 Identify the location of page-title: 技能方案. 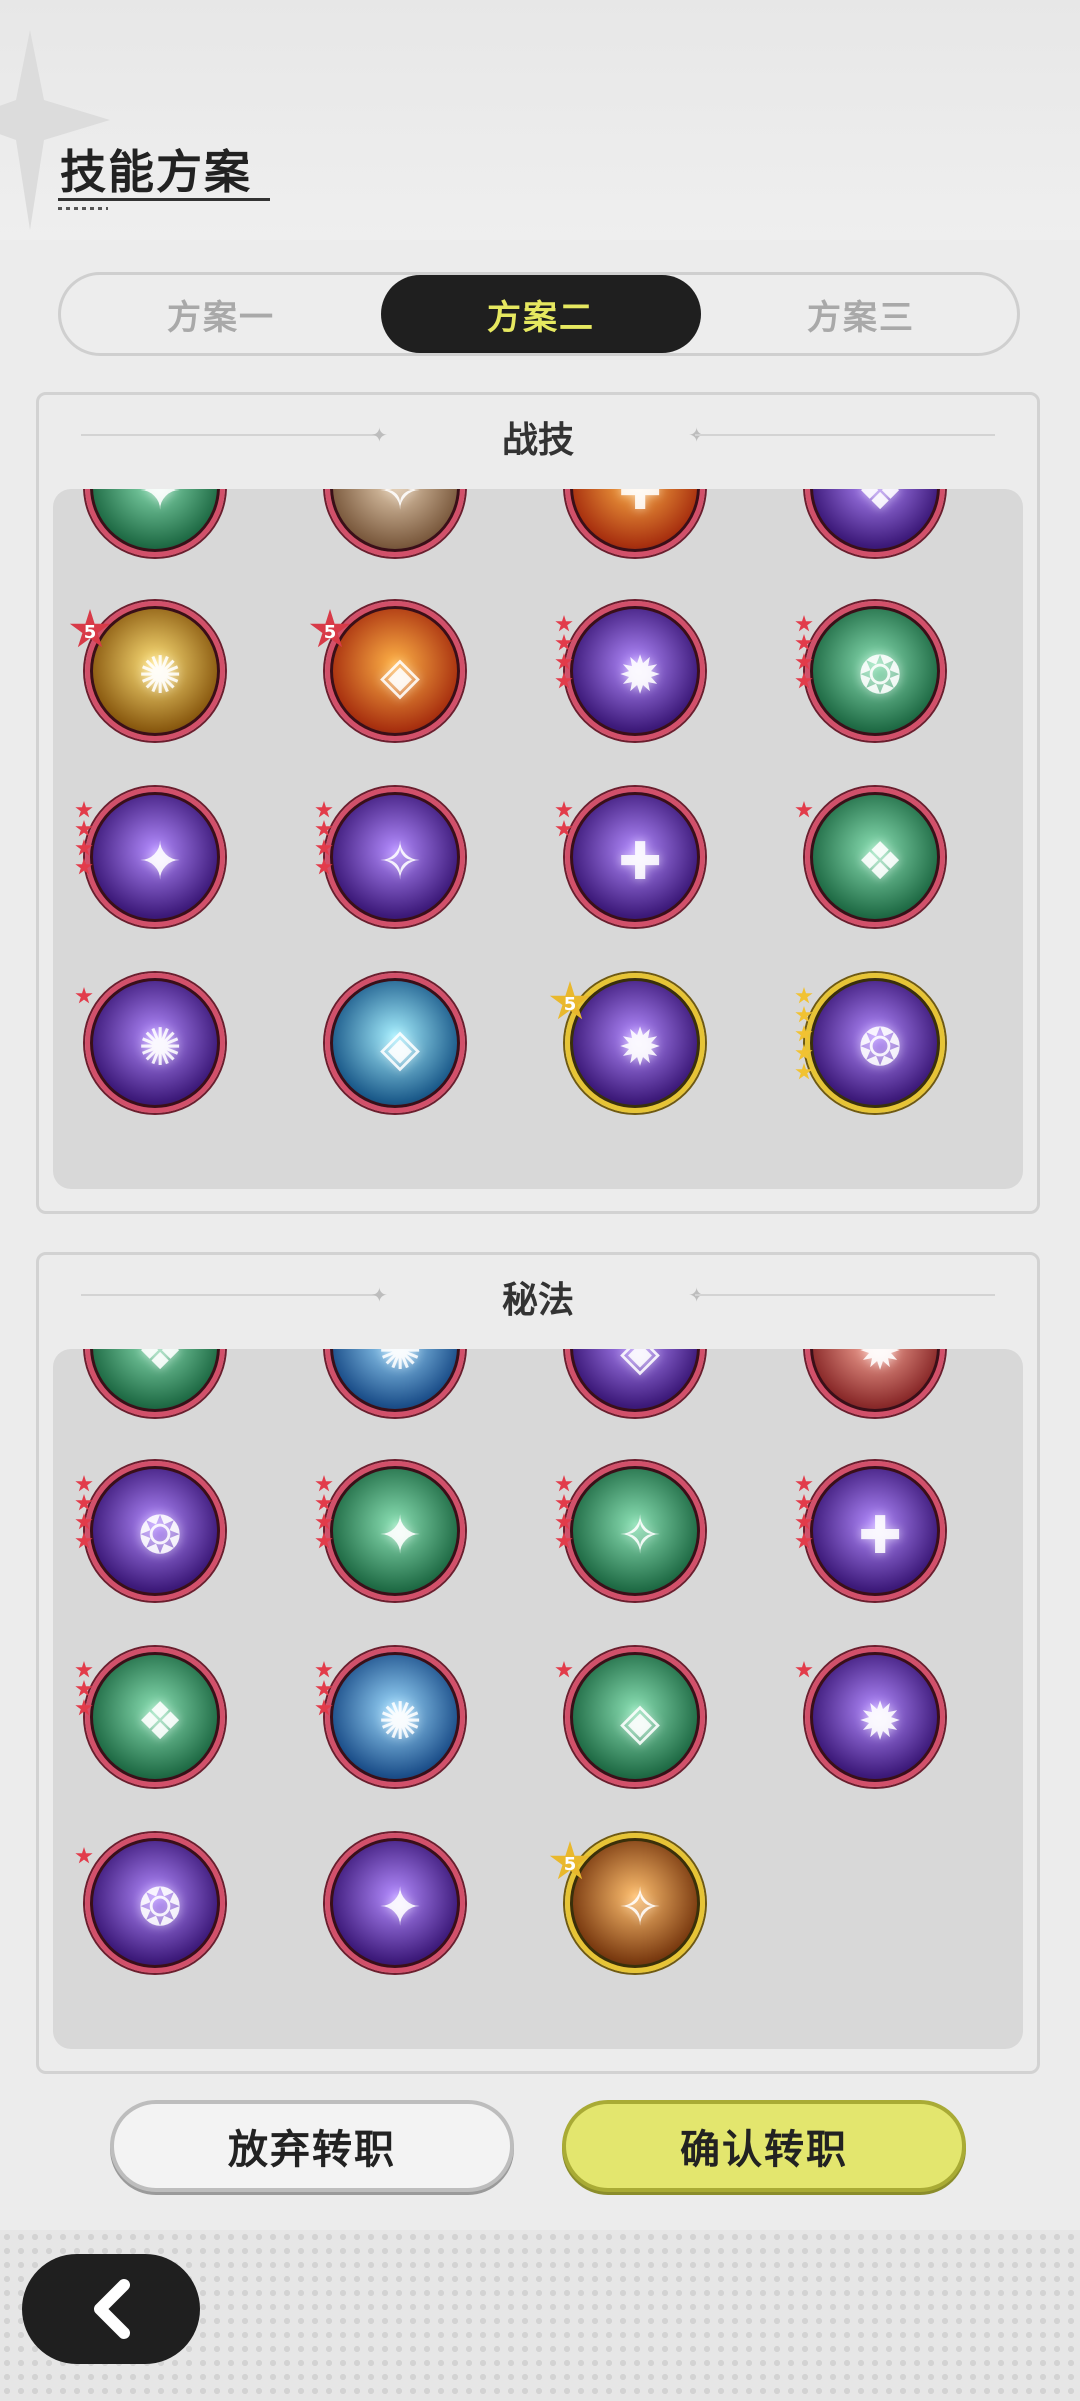
(156, 172).